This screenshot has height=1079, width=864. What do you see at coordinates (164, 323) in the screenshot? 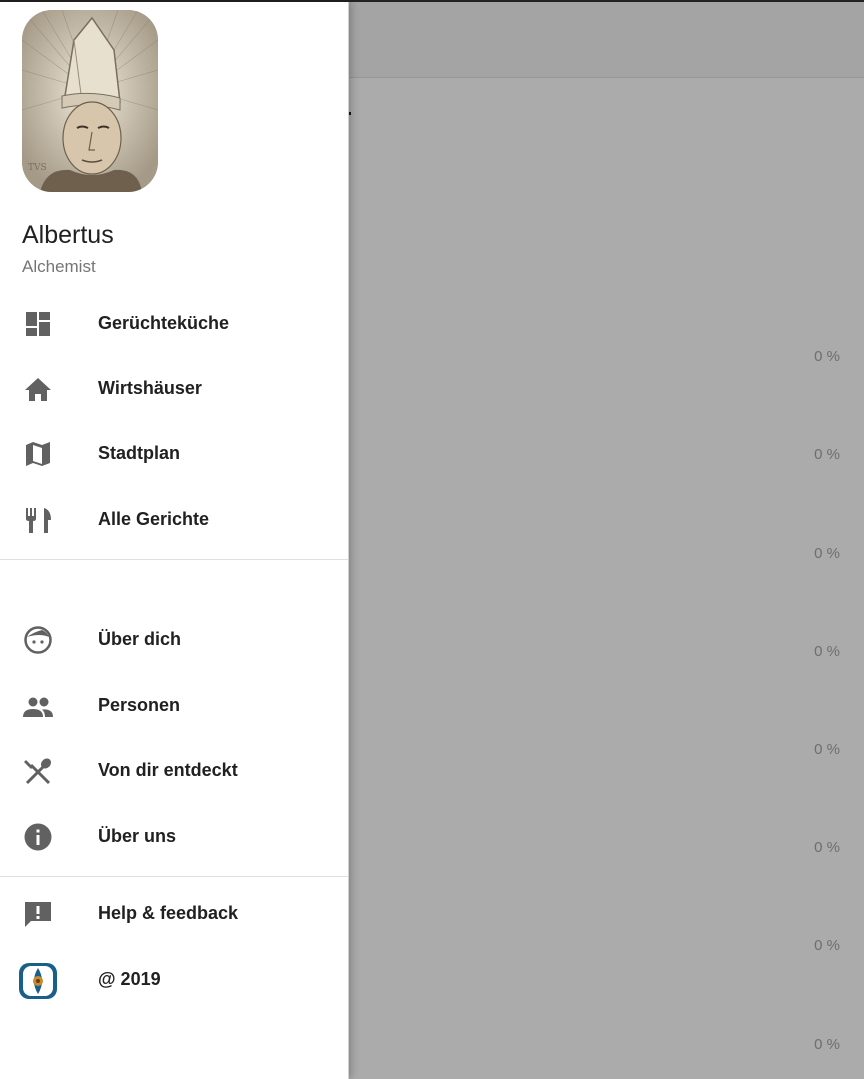
I see `nav-label: Gerüchteküche` at bounding box center [164, 323].